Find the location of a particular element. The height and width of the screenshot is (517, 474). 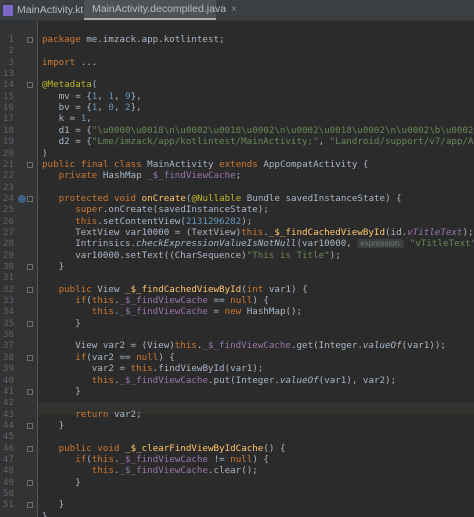

line-number: 13 is located at coordinates (8, 74).